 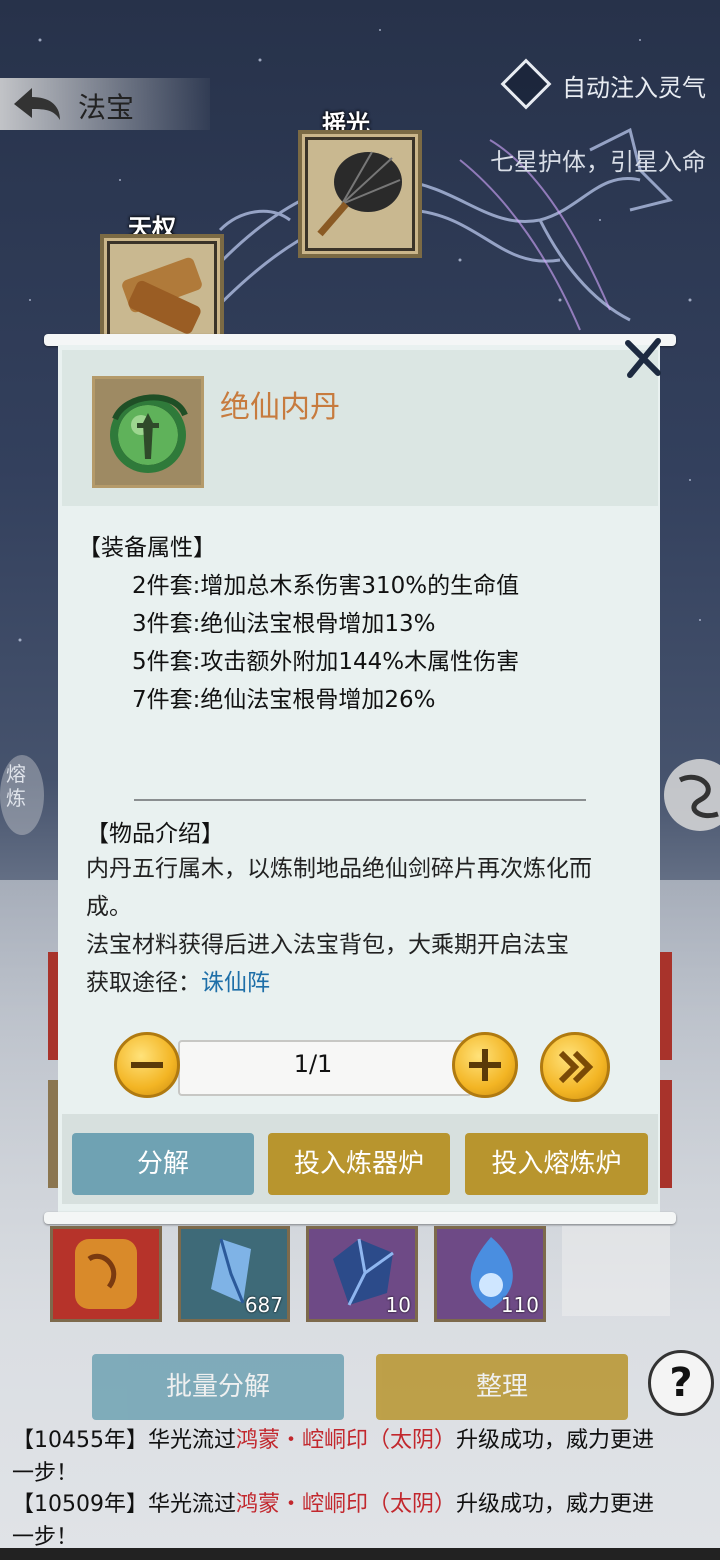 I want to click on attr-section-title: 【装备属性】, so click(x=147, y=548).